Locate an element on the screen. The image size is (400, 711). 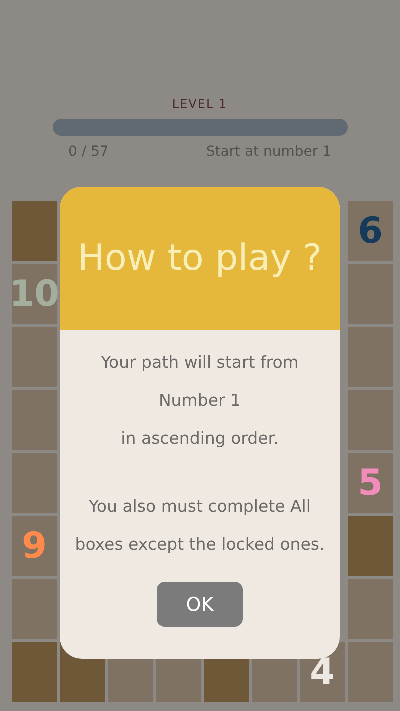
tile-number: 6 is located at coordinates (371, 231).